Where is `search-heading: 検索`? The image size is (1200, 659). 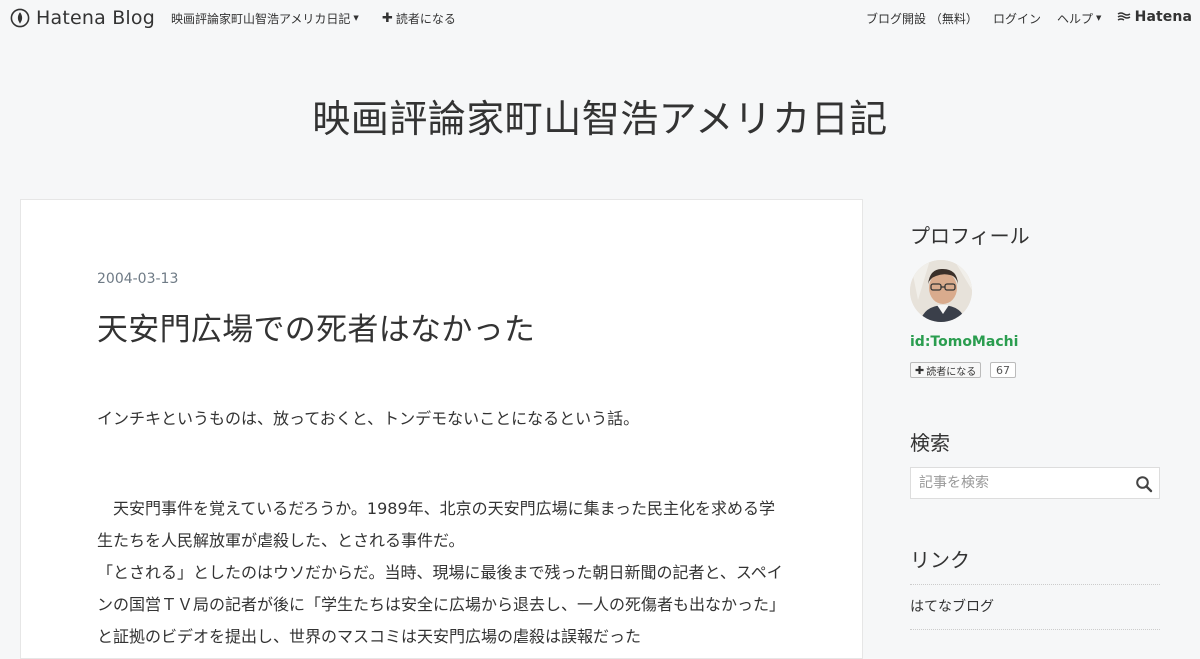
search-heading: 検索 is located at coordinates (930, 443).